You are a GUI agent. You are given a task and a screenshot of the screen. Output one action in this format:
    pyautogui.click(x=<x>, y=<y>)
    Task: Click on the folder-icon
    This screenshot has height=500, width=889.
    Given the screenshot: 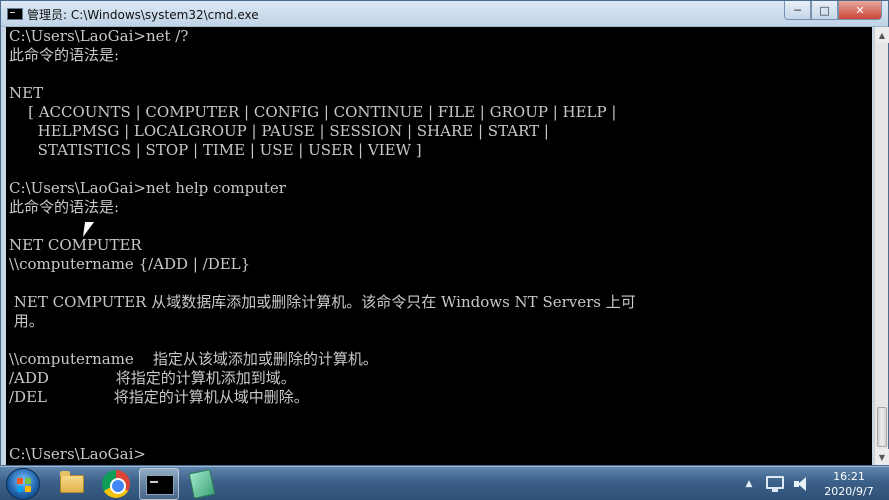 What is the action you would take?
    pyautogui.click(x=72, y=482)
    